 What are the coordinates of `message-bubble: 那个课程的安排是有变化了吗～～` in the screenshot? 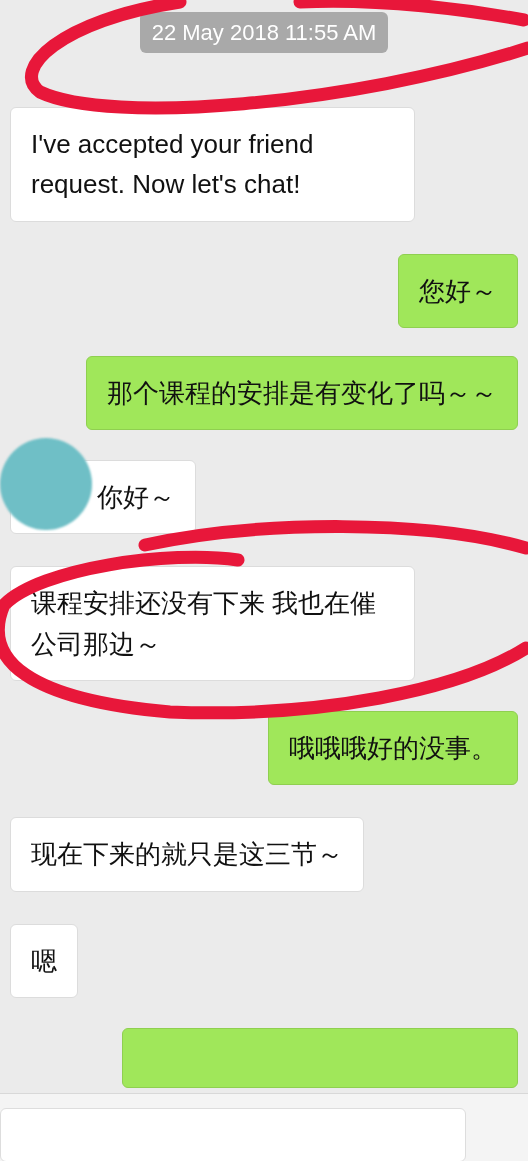 It's located at (302, 393).